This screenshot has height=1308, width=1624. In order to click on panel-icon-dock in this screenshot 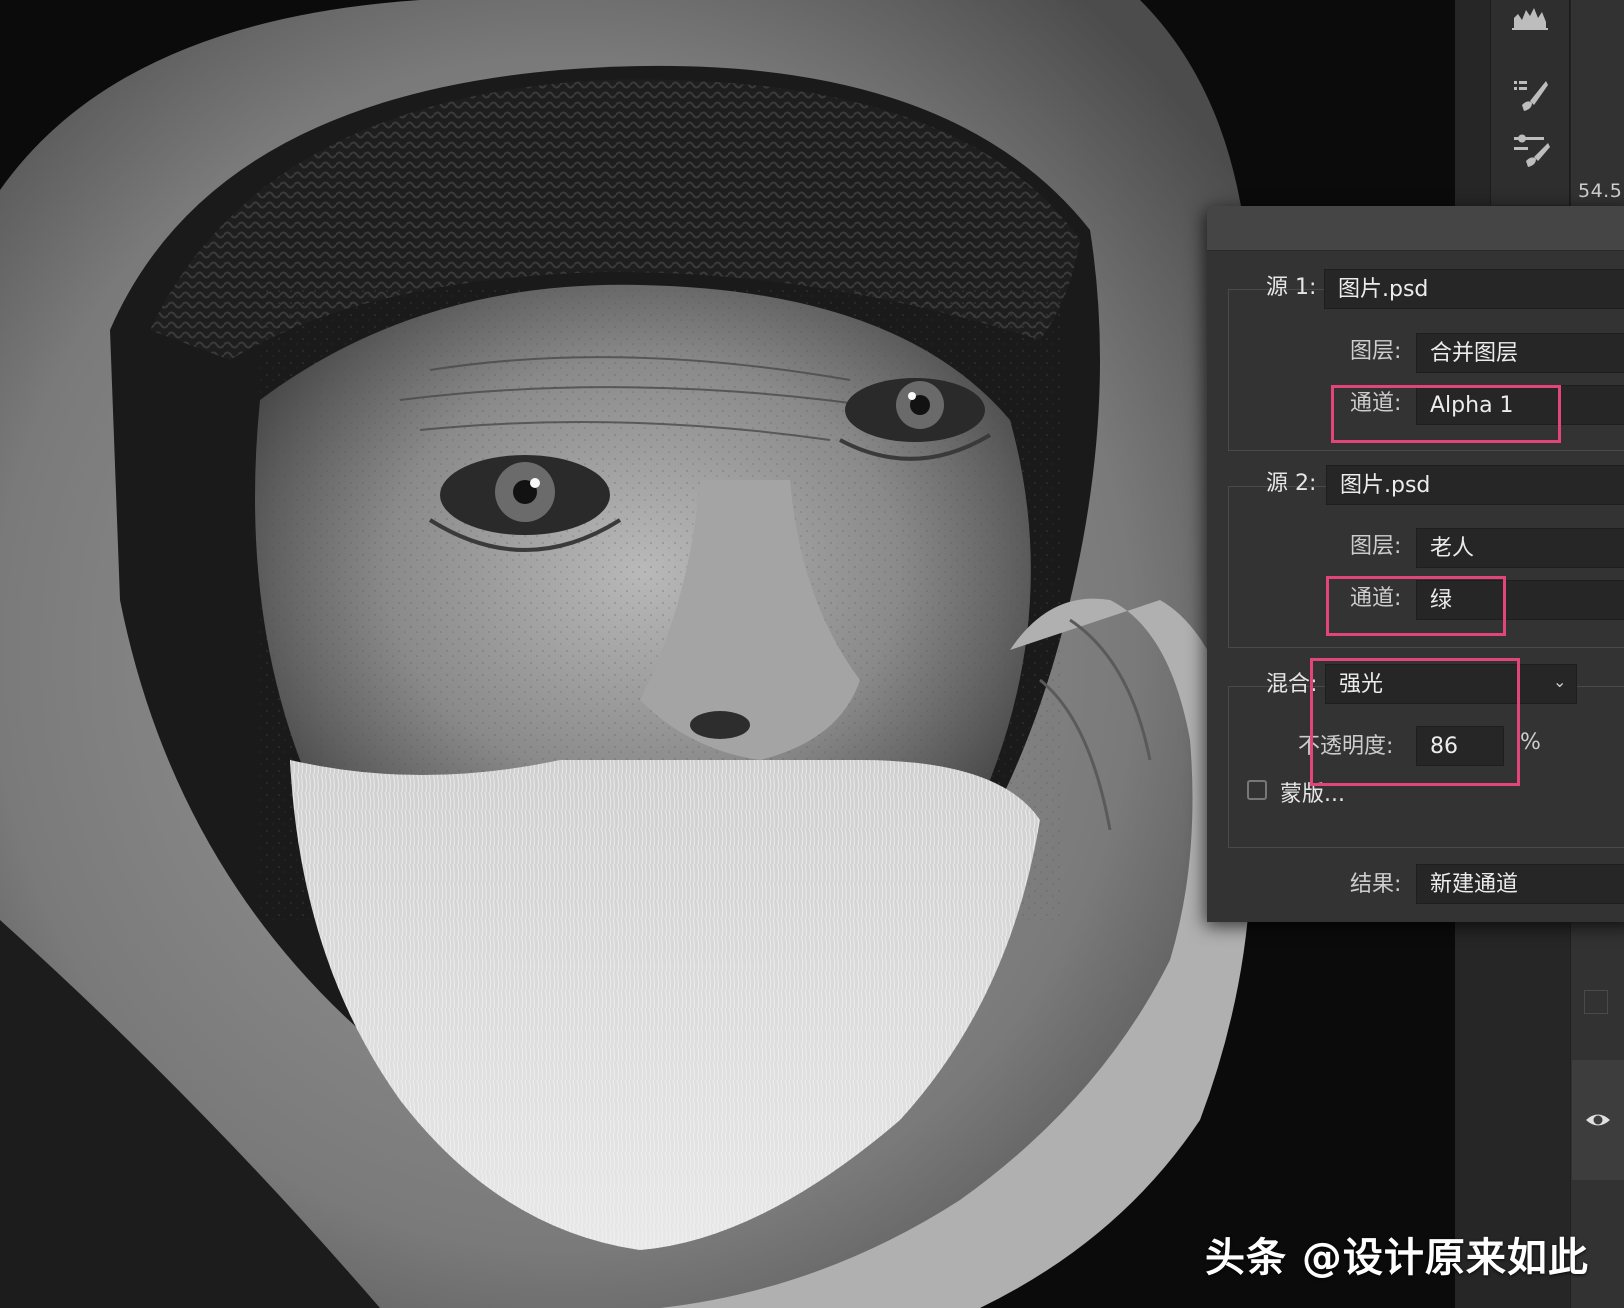, I will do `click(1530, 102)`.